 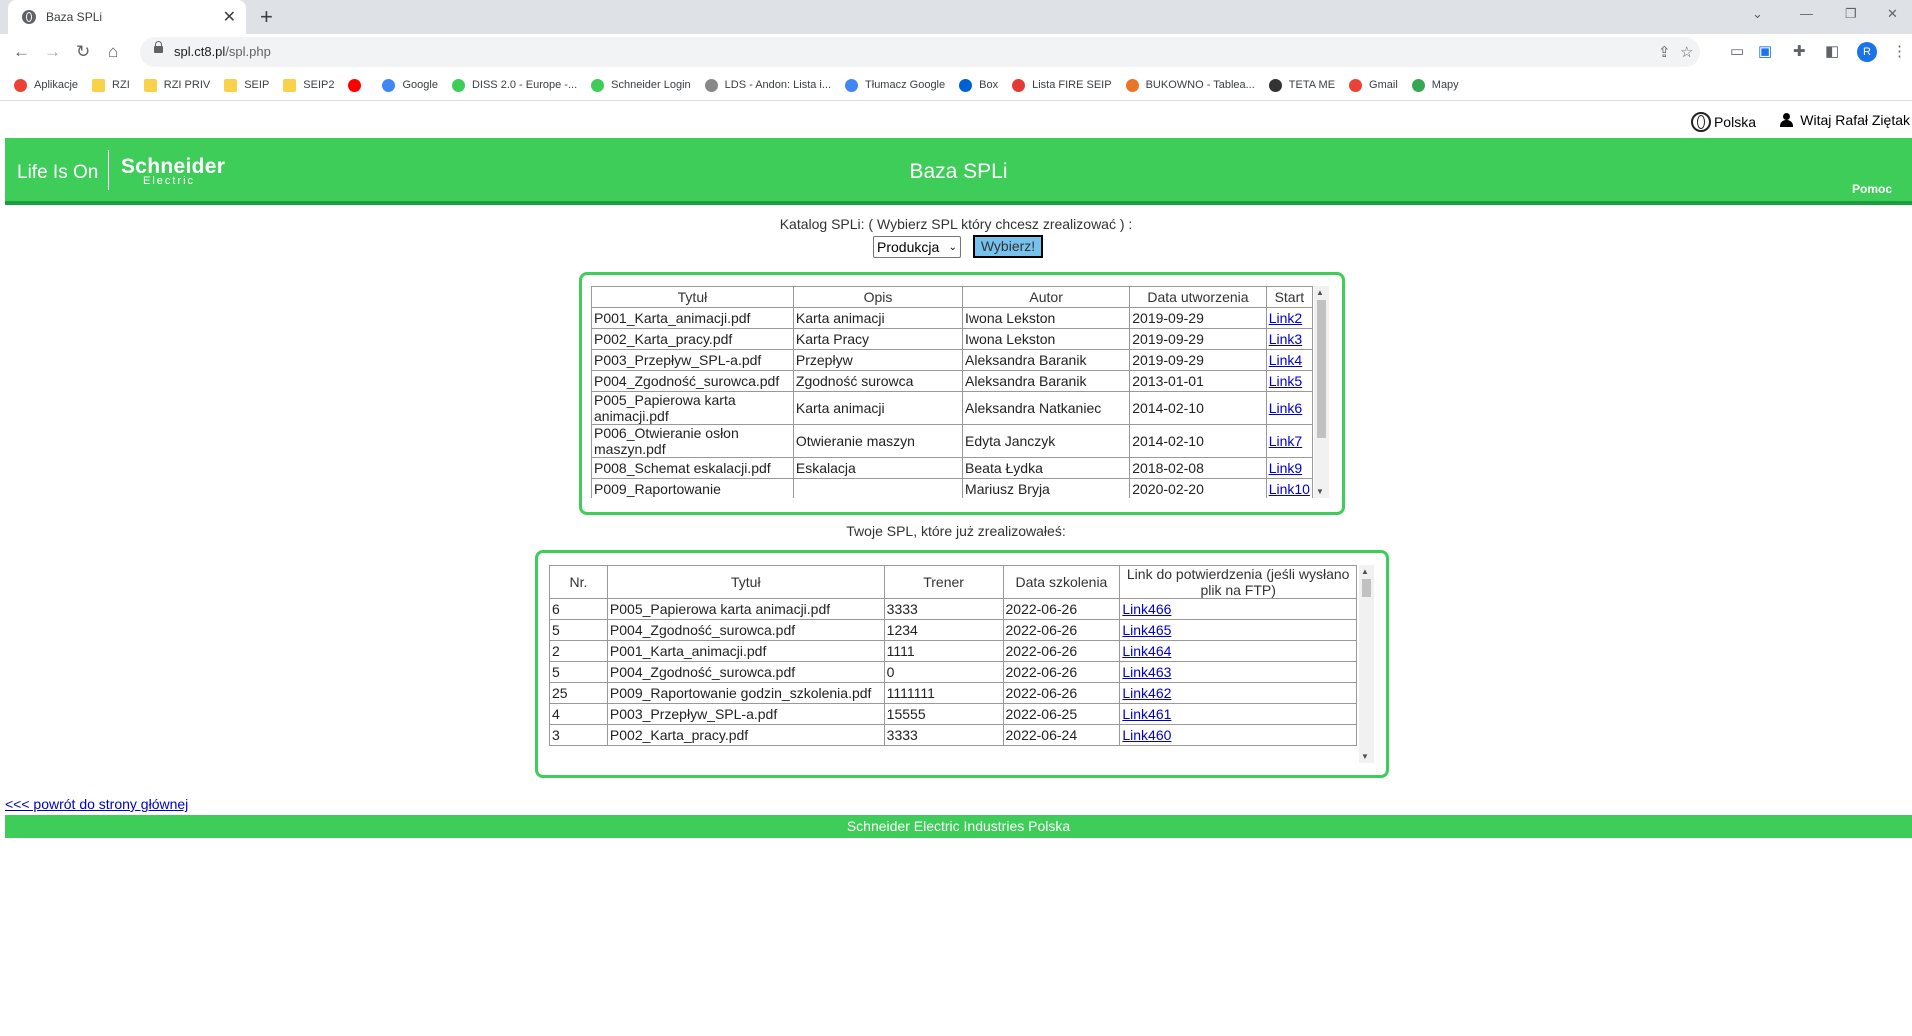 I want to click on row-link: Link3, so click(x=1285, y=339).